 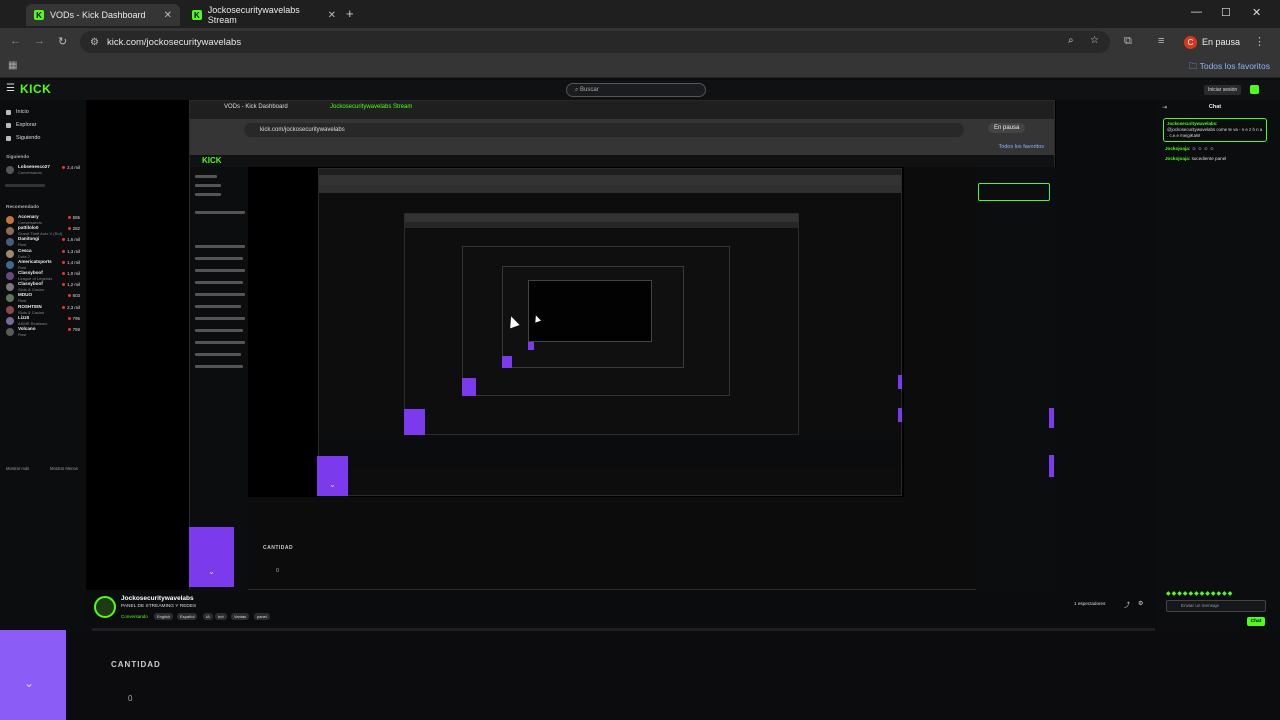 What do you see at coordinates (33, 675) in the screenshot?
I see `panel-toggle-button: ⌄` at bounding box center [33, 675].